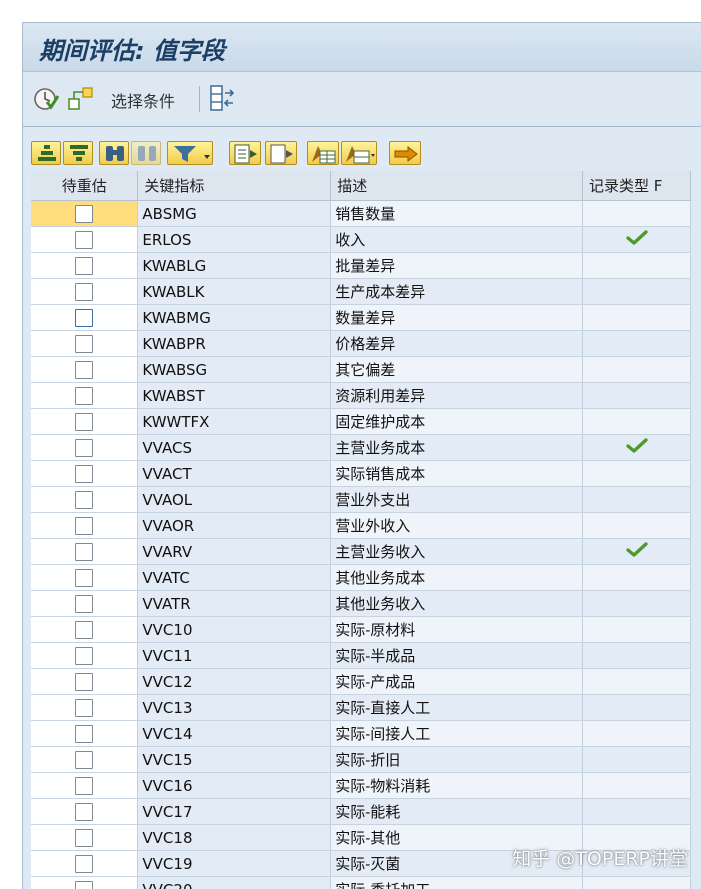 Image resolution: width=701 pixels, height=889 pixels. I want to click on key-figure-cell: VVAOR, so click(234, 526).